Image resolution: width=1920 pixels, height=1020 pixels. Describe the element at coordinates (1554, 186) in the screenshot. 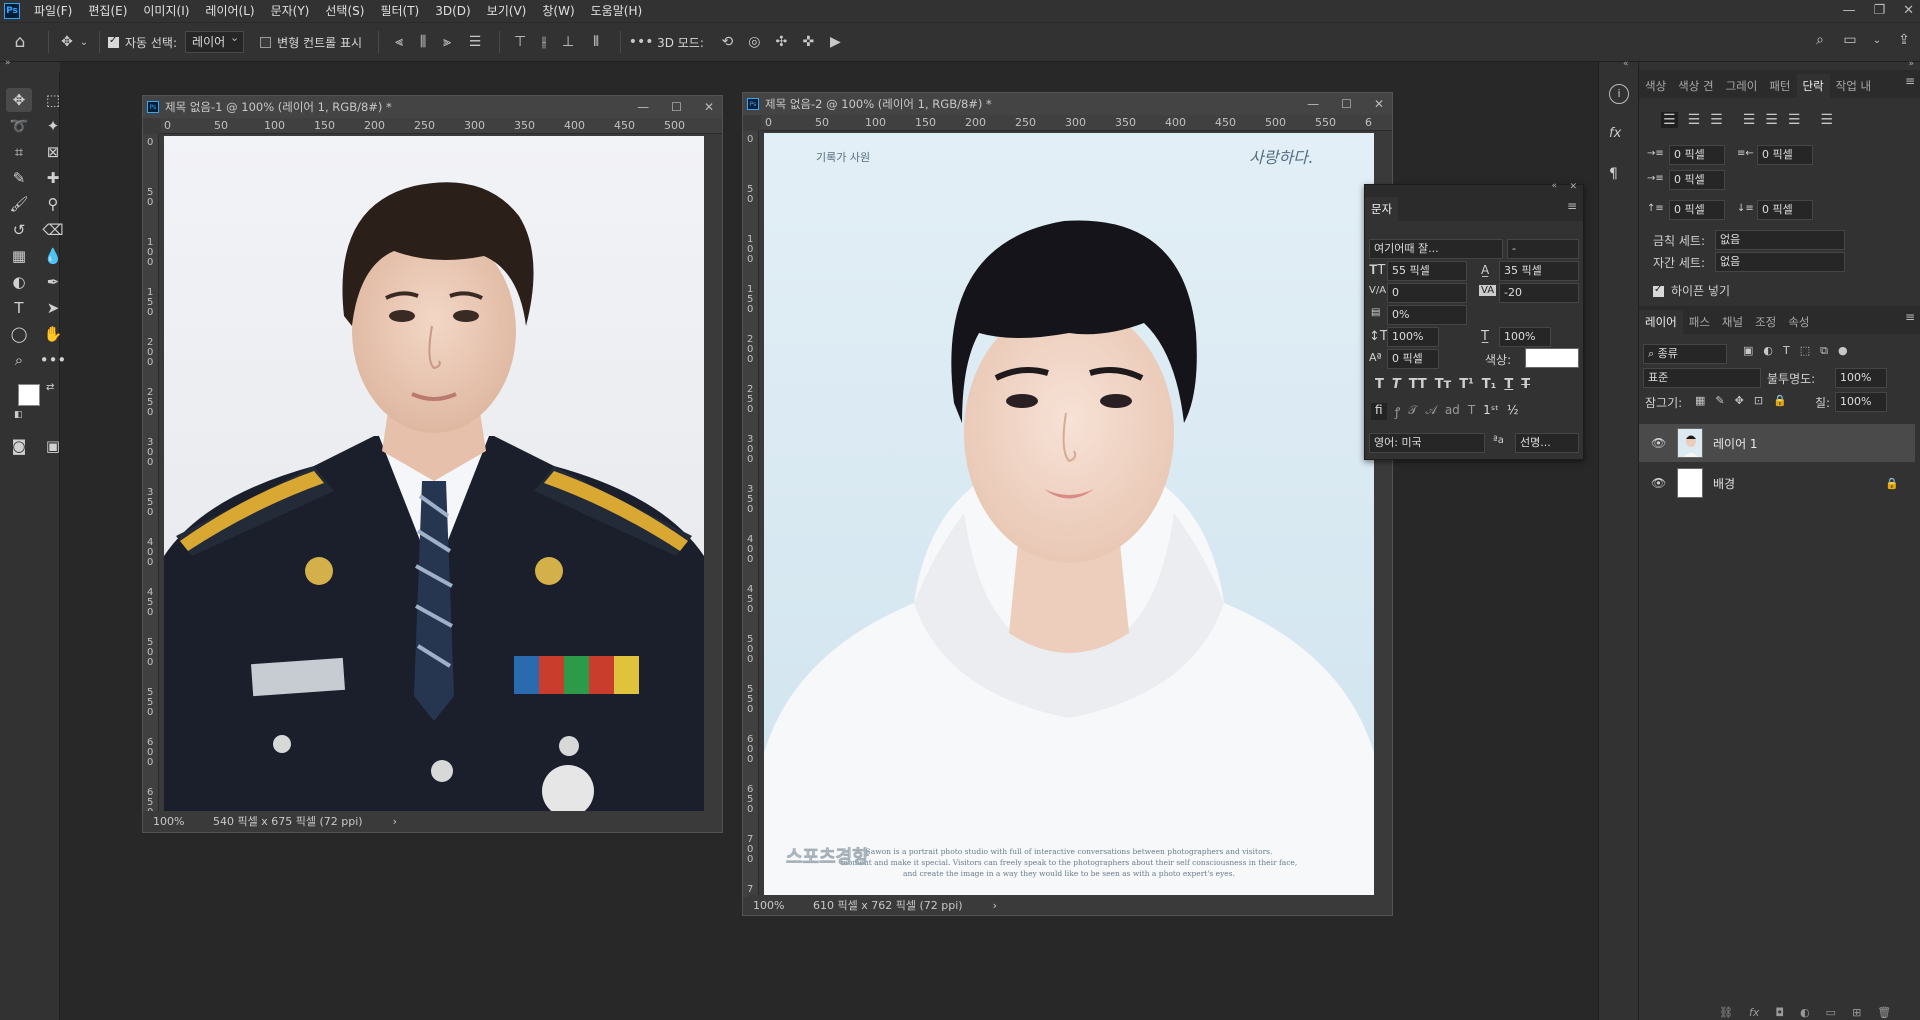

I see `char-collapse-icon: «` at that location.